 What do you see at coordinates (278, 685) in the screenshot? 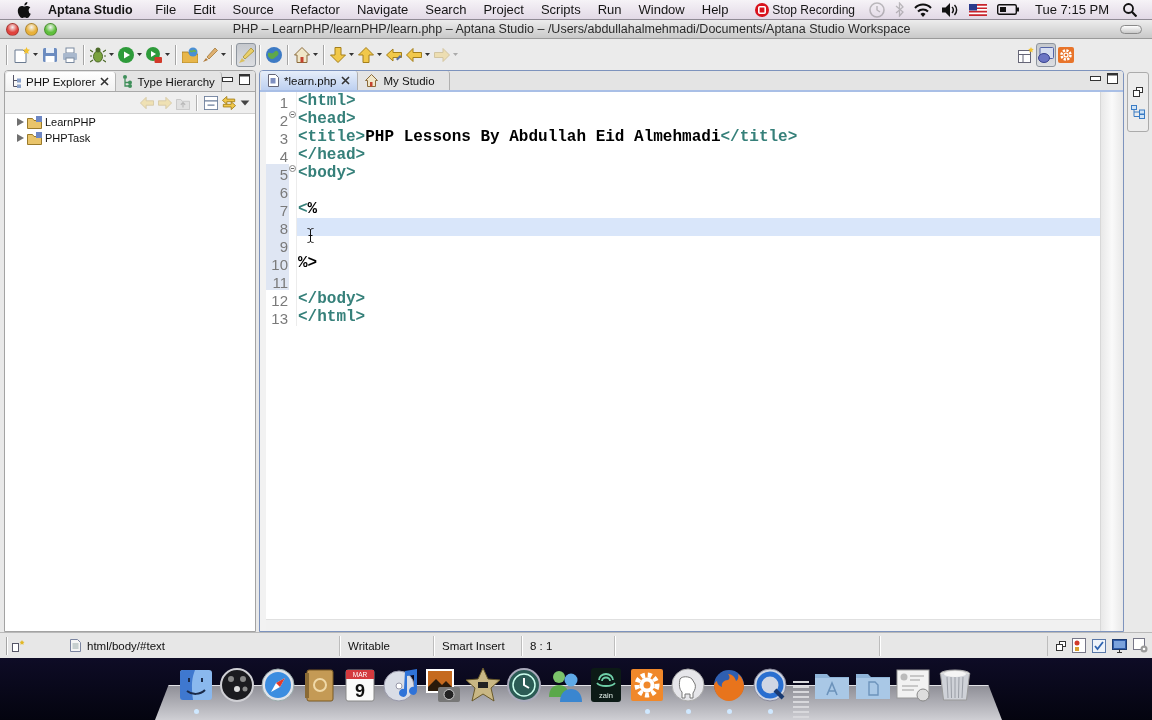
I see `compass-icon` at bounding box center [278, 685].